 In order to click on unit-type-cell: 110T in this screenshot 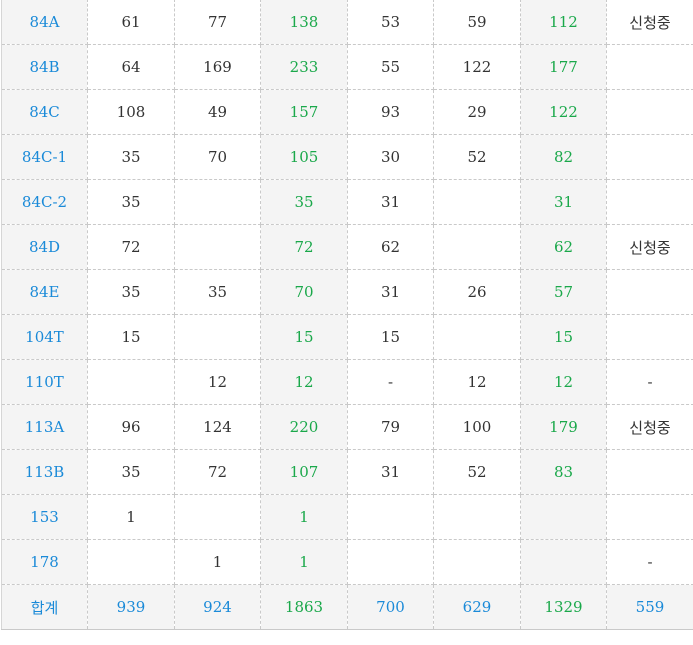, I will do `click(44, 382)`.